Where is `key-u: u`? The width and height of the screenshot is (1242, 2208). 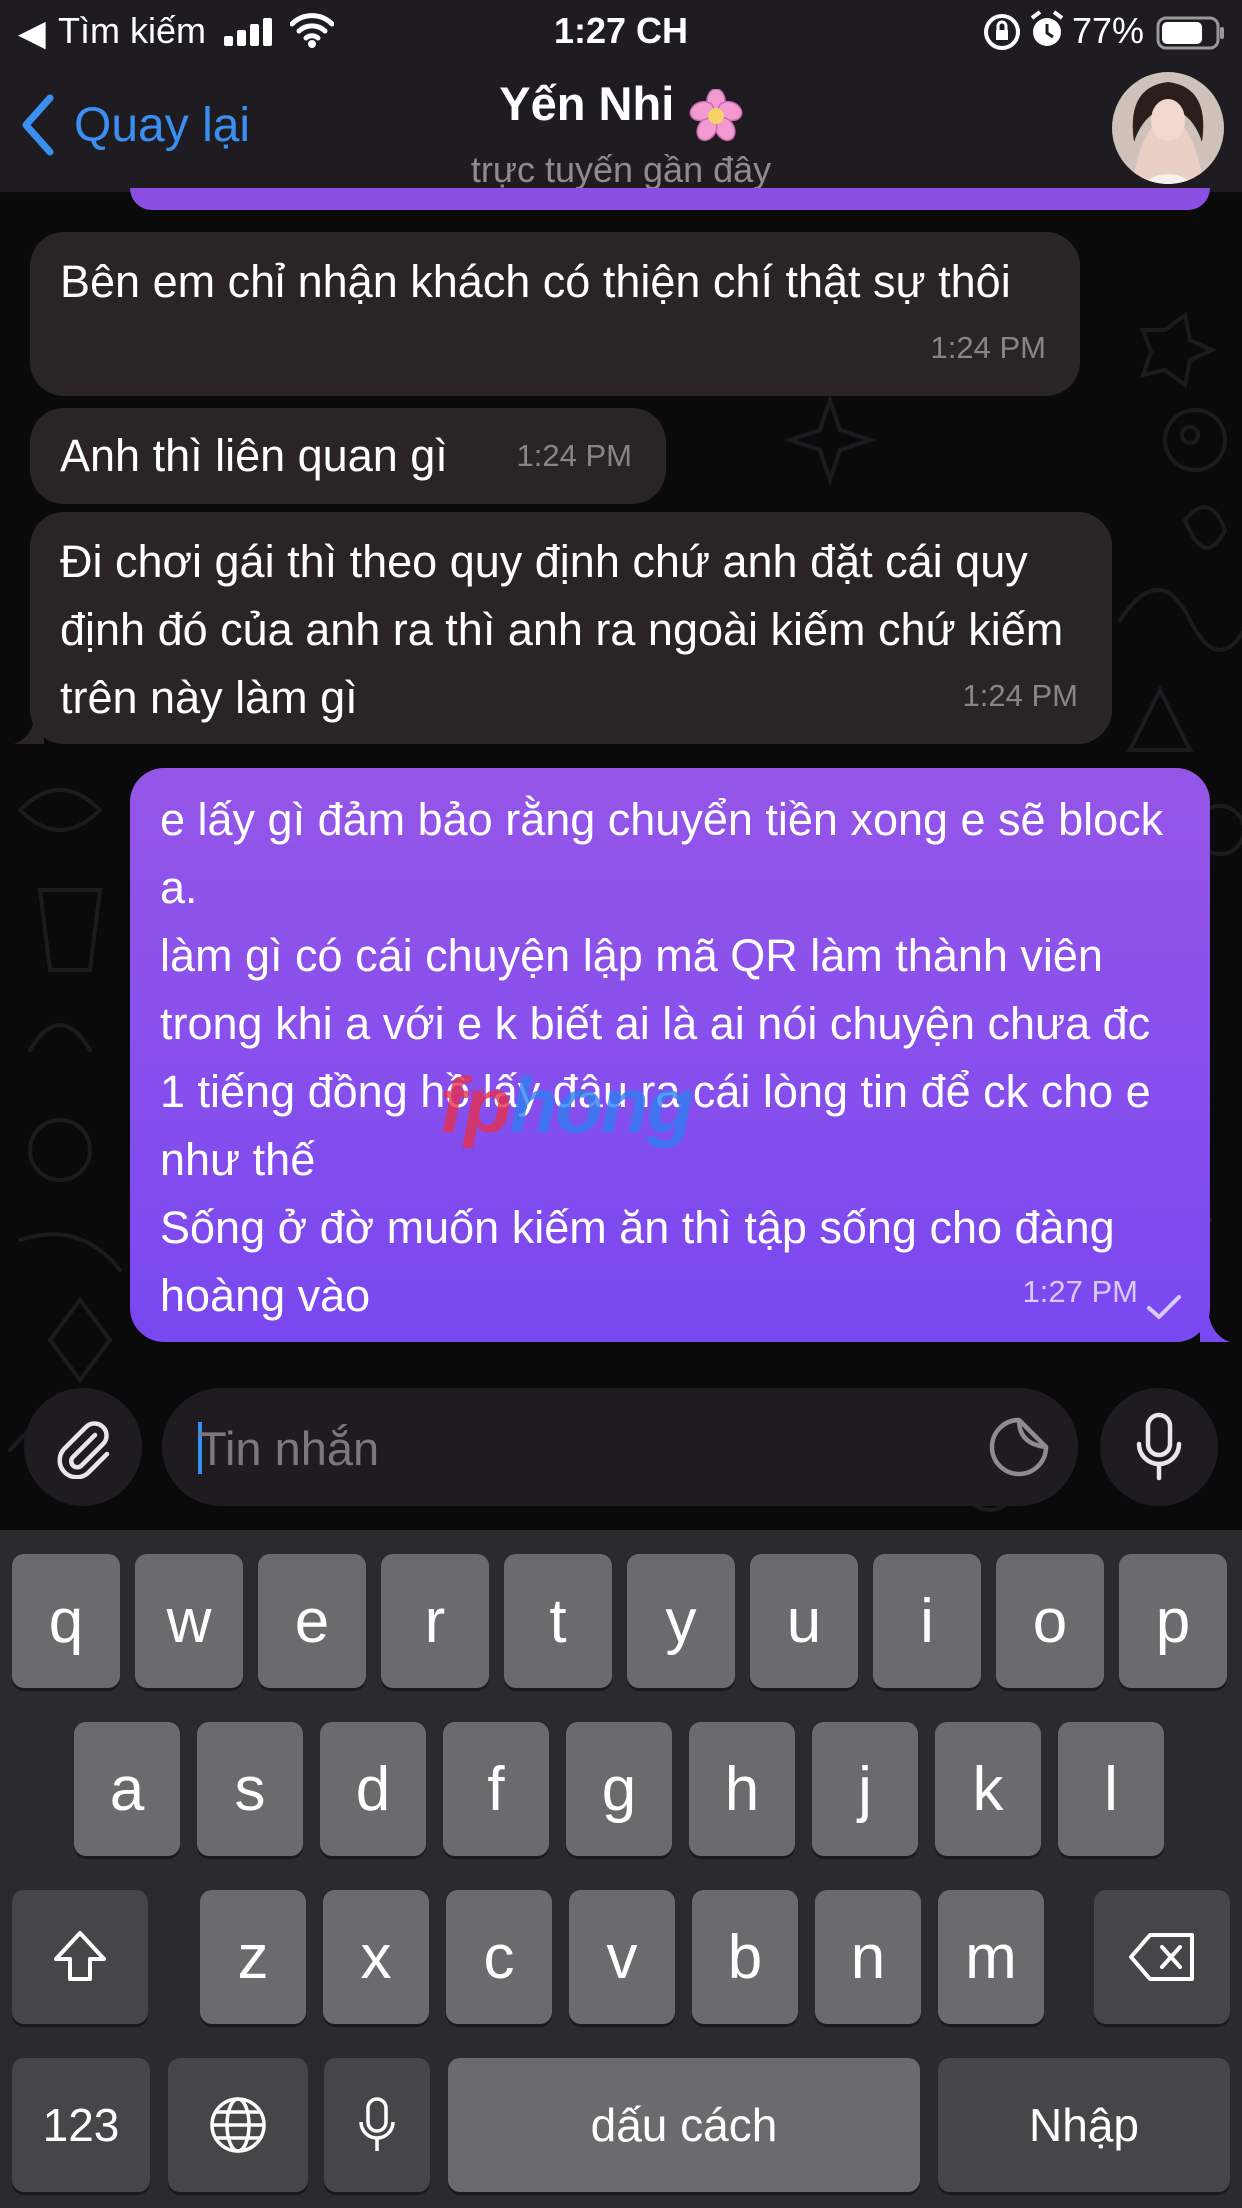 key-u: u is located at coordinates (804, 1621).